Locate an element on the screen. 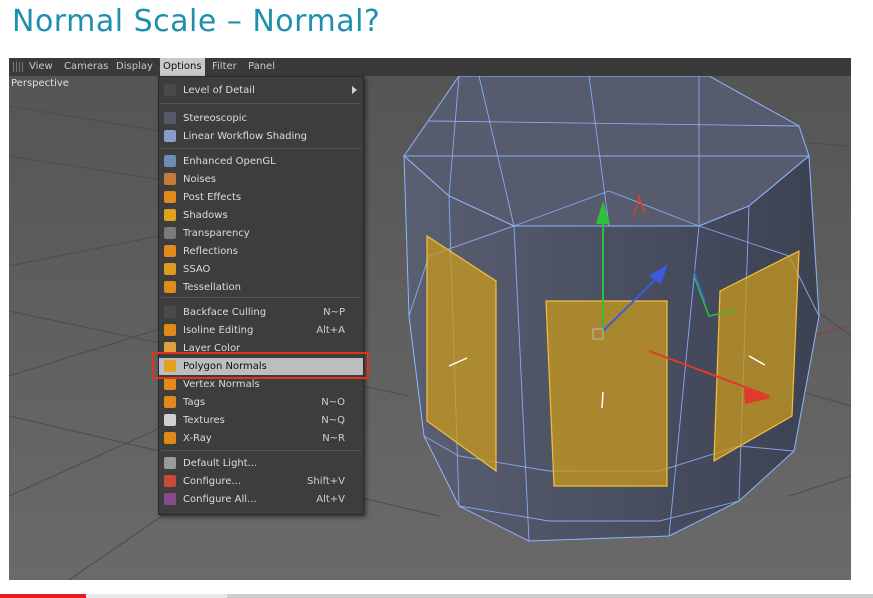 This screenshot has width=873, height=598. menu-item-label: Post Effects is located at coordinates (212, 197).